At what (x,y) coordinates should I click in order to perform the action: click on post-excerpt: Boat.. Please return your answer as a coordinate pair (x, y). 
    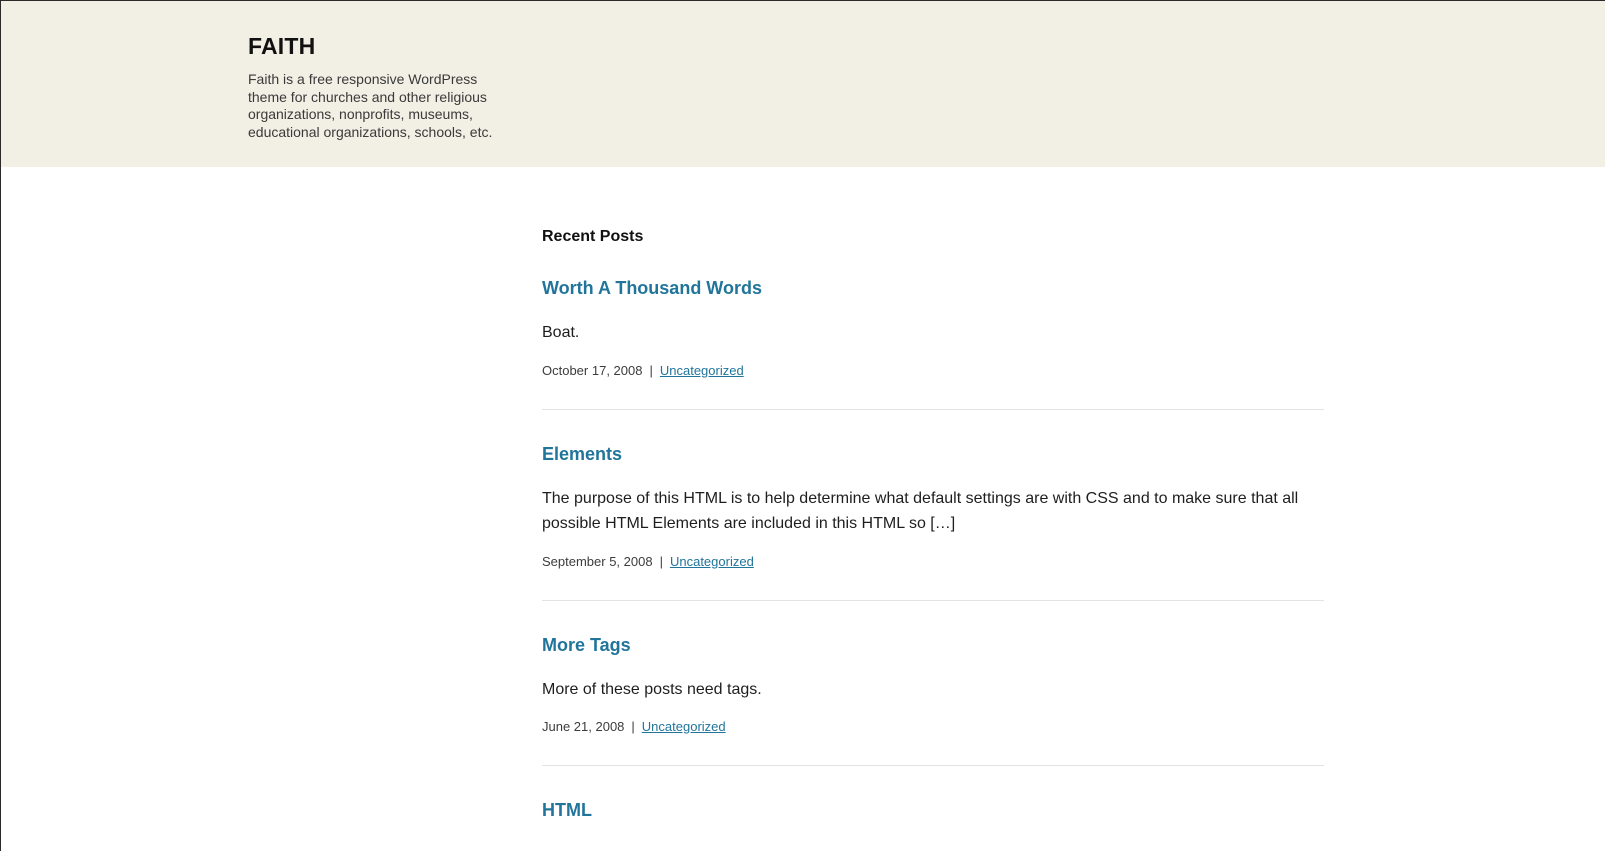
    Looking at the image, I should click on (561, 332).